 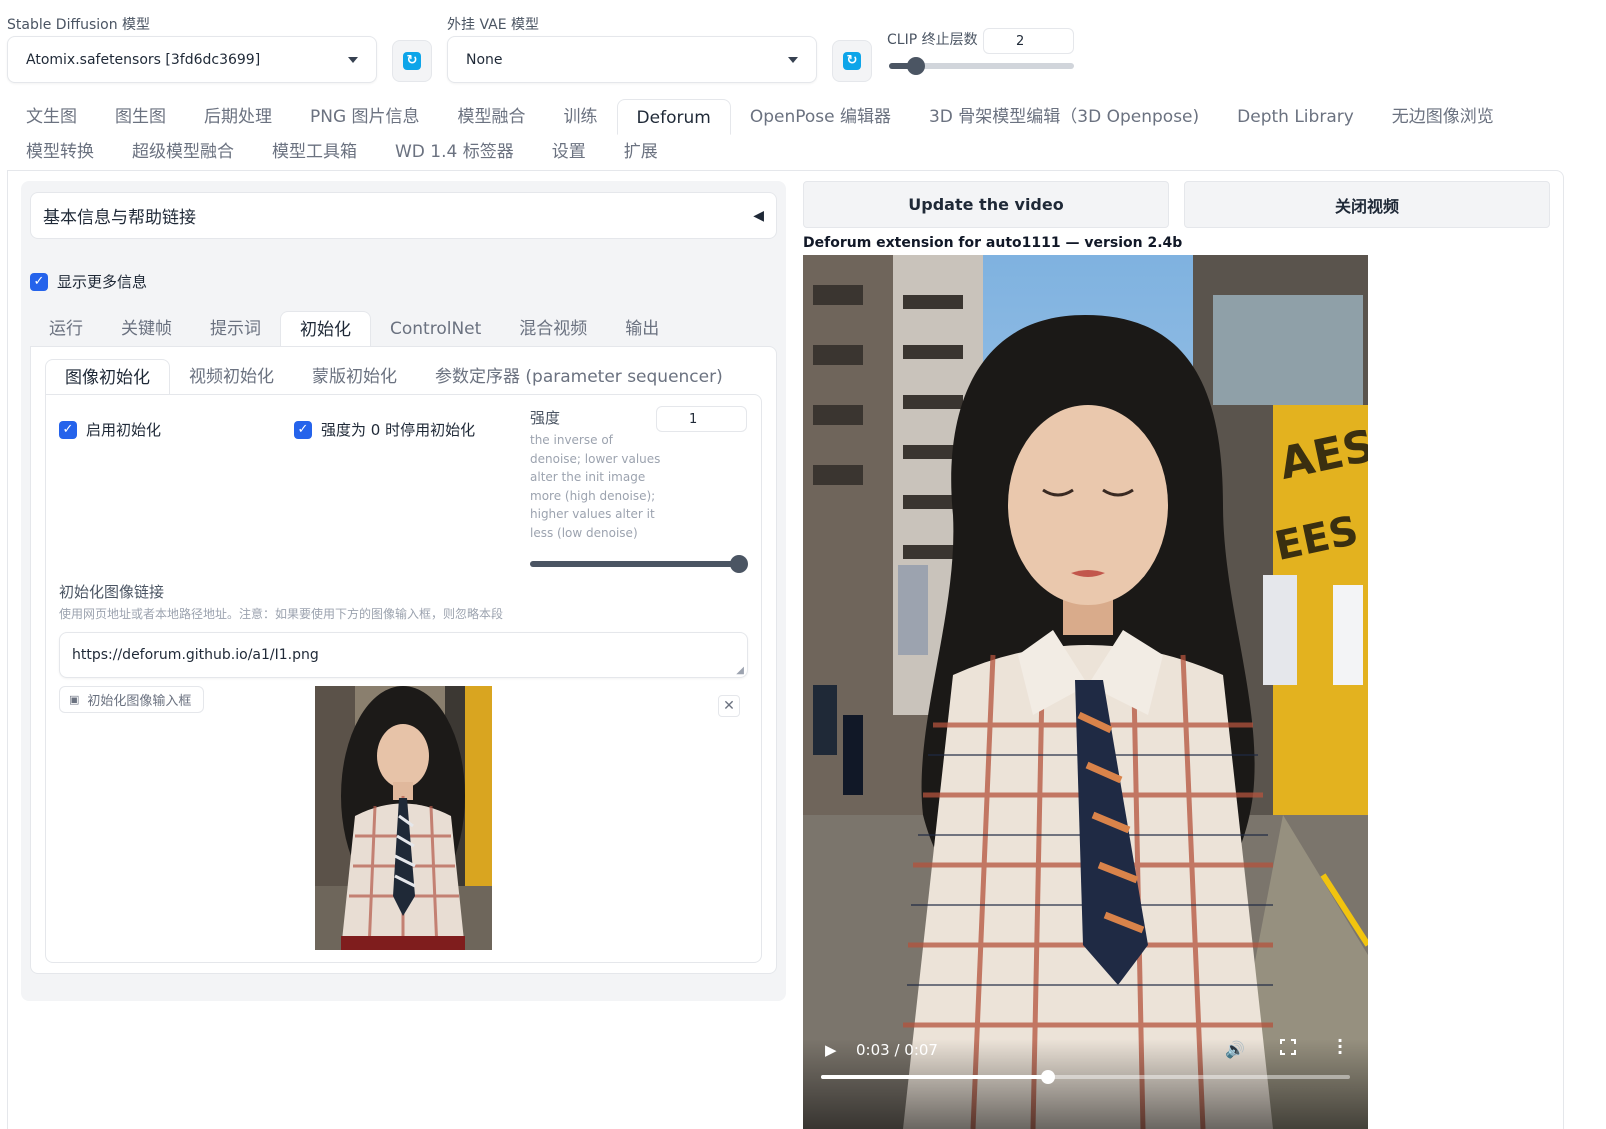 What do you see at coordinates (1085, 1077) in the screenshot?
I see `video-progress-bar` at bounding box center [1085, 1077].